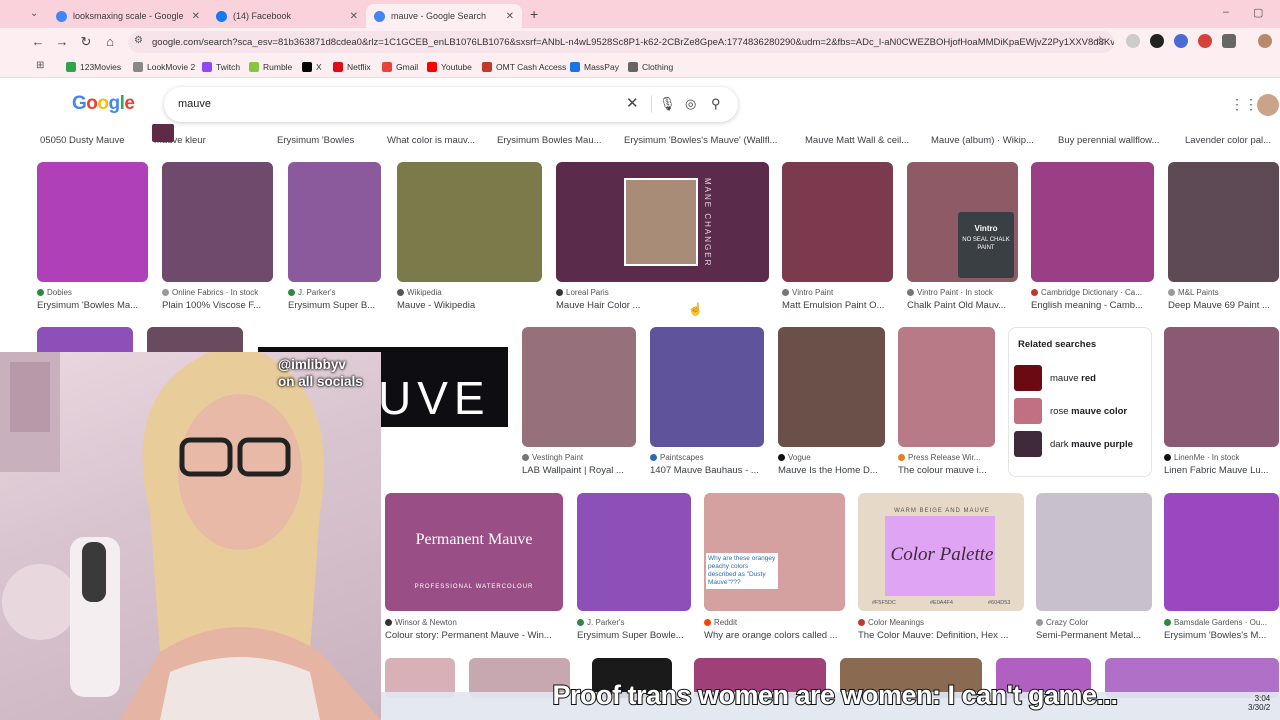 This screenshot has height=720, width=1280. I want to click on new-tab-button: +, so click(534, 14).